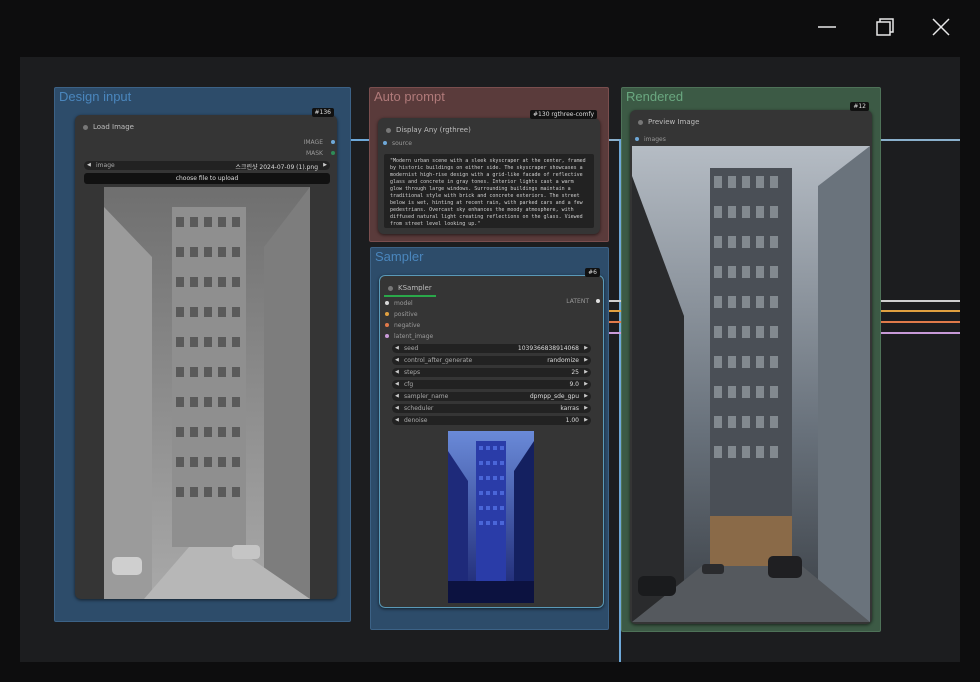 Image resolution: width=980 pixels, height=682 pixels. Describe the element at coordinates (322, 112) in the screenshot. I see `node-id-badge: #136` at that location.